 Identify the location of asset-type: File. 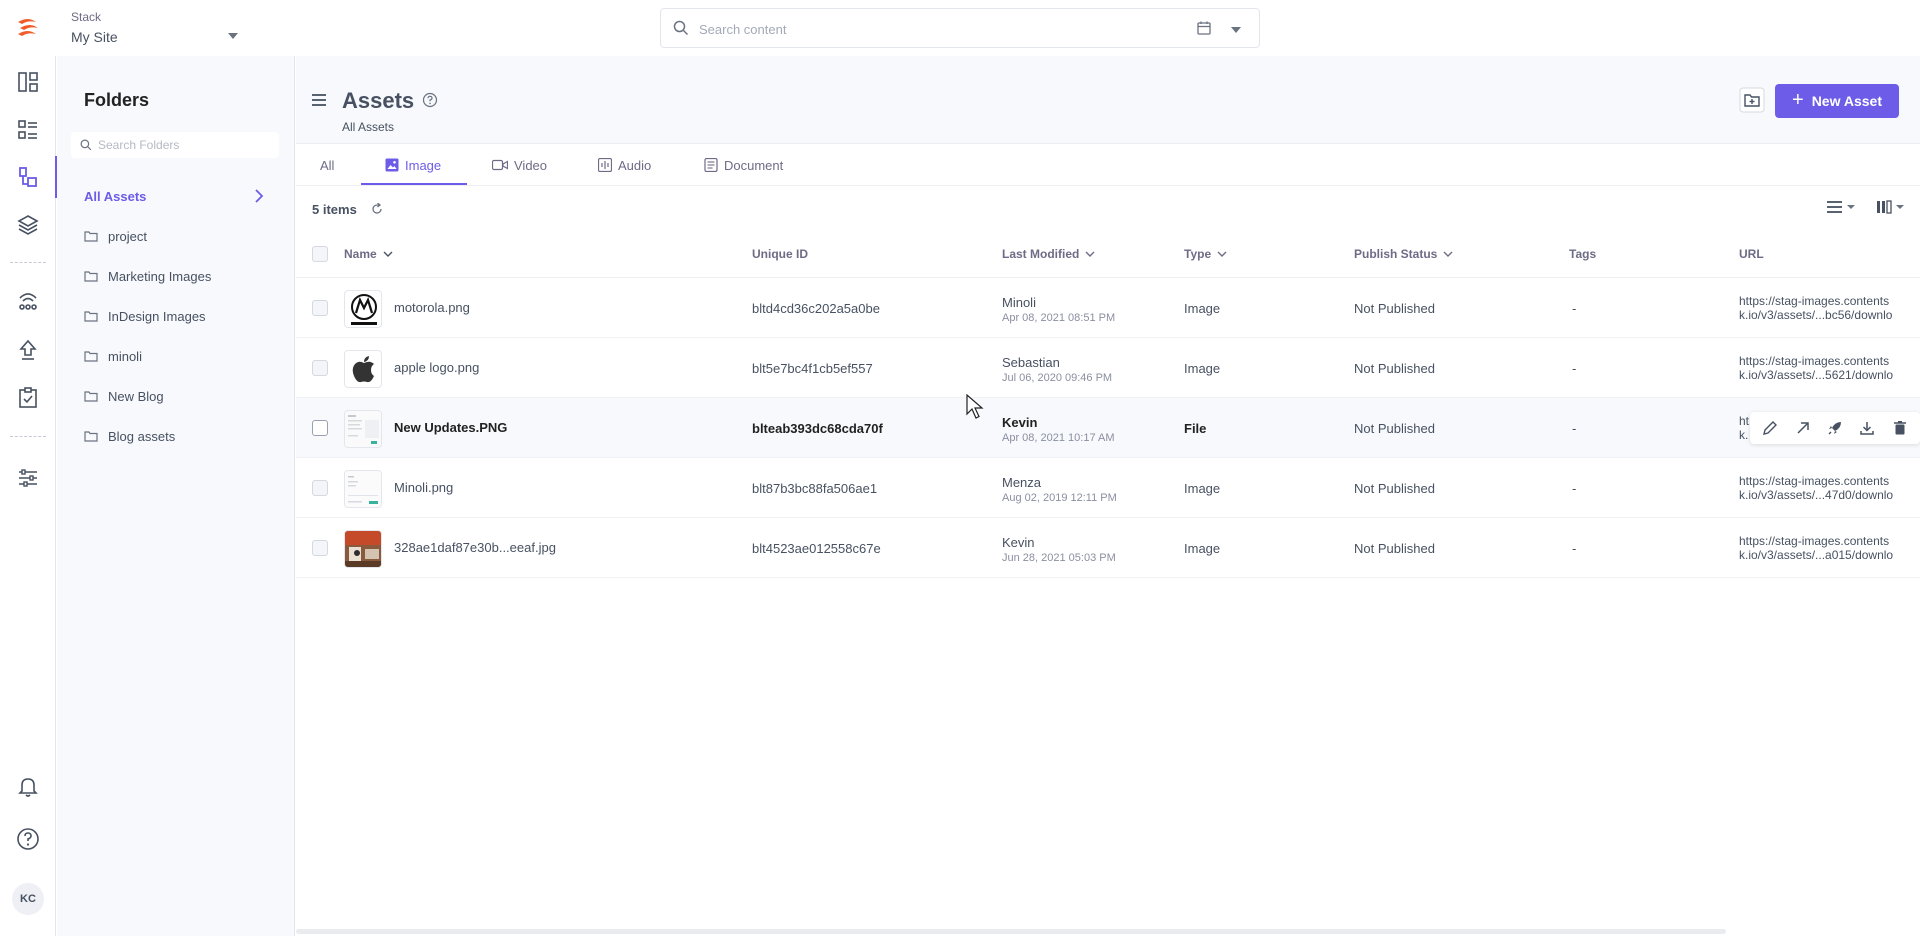
(1195, 428).